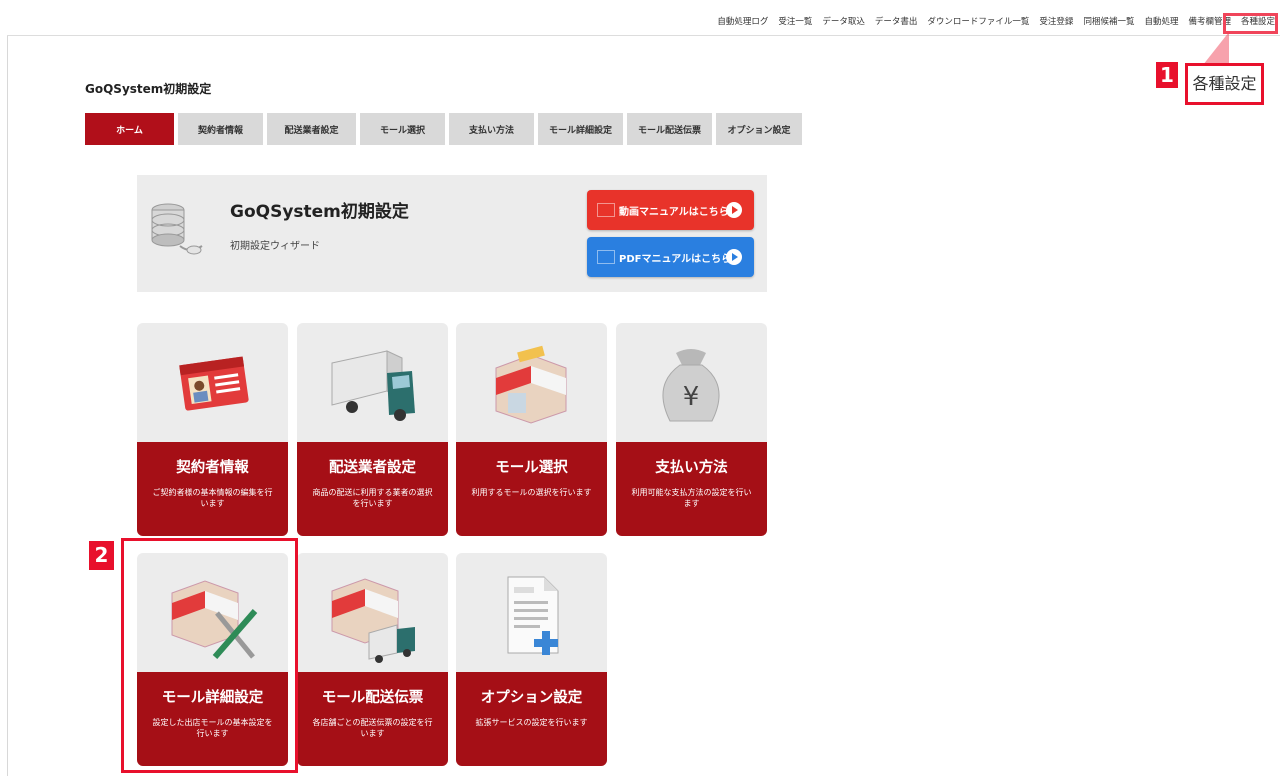 The image size is (1280, 776). Describe the element at coordinates (674, 212) in the screenshot. I see `video-manual-label: 動画マニュアルはこちら` at that location.